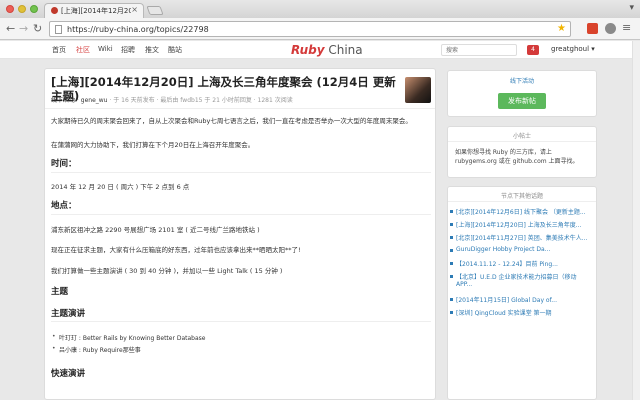 This screenshot has width=640, height=400. I want to click on heading-talks: 主题演讲, so click(68, 314).